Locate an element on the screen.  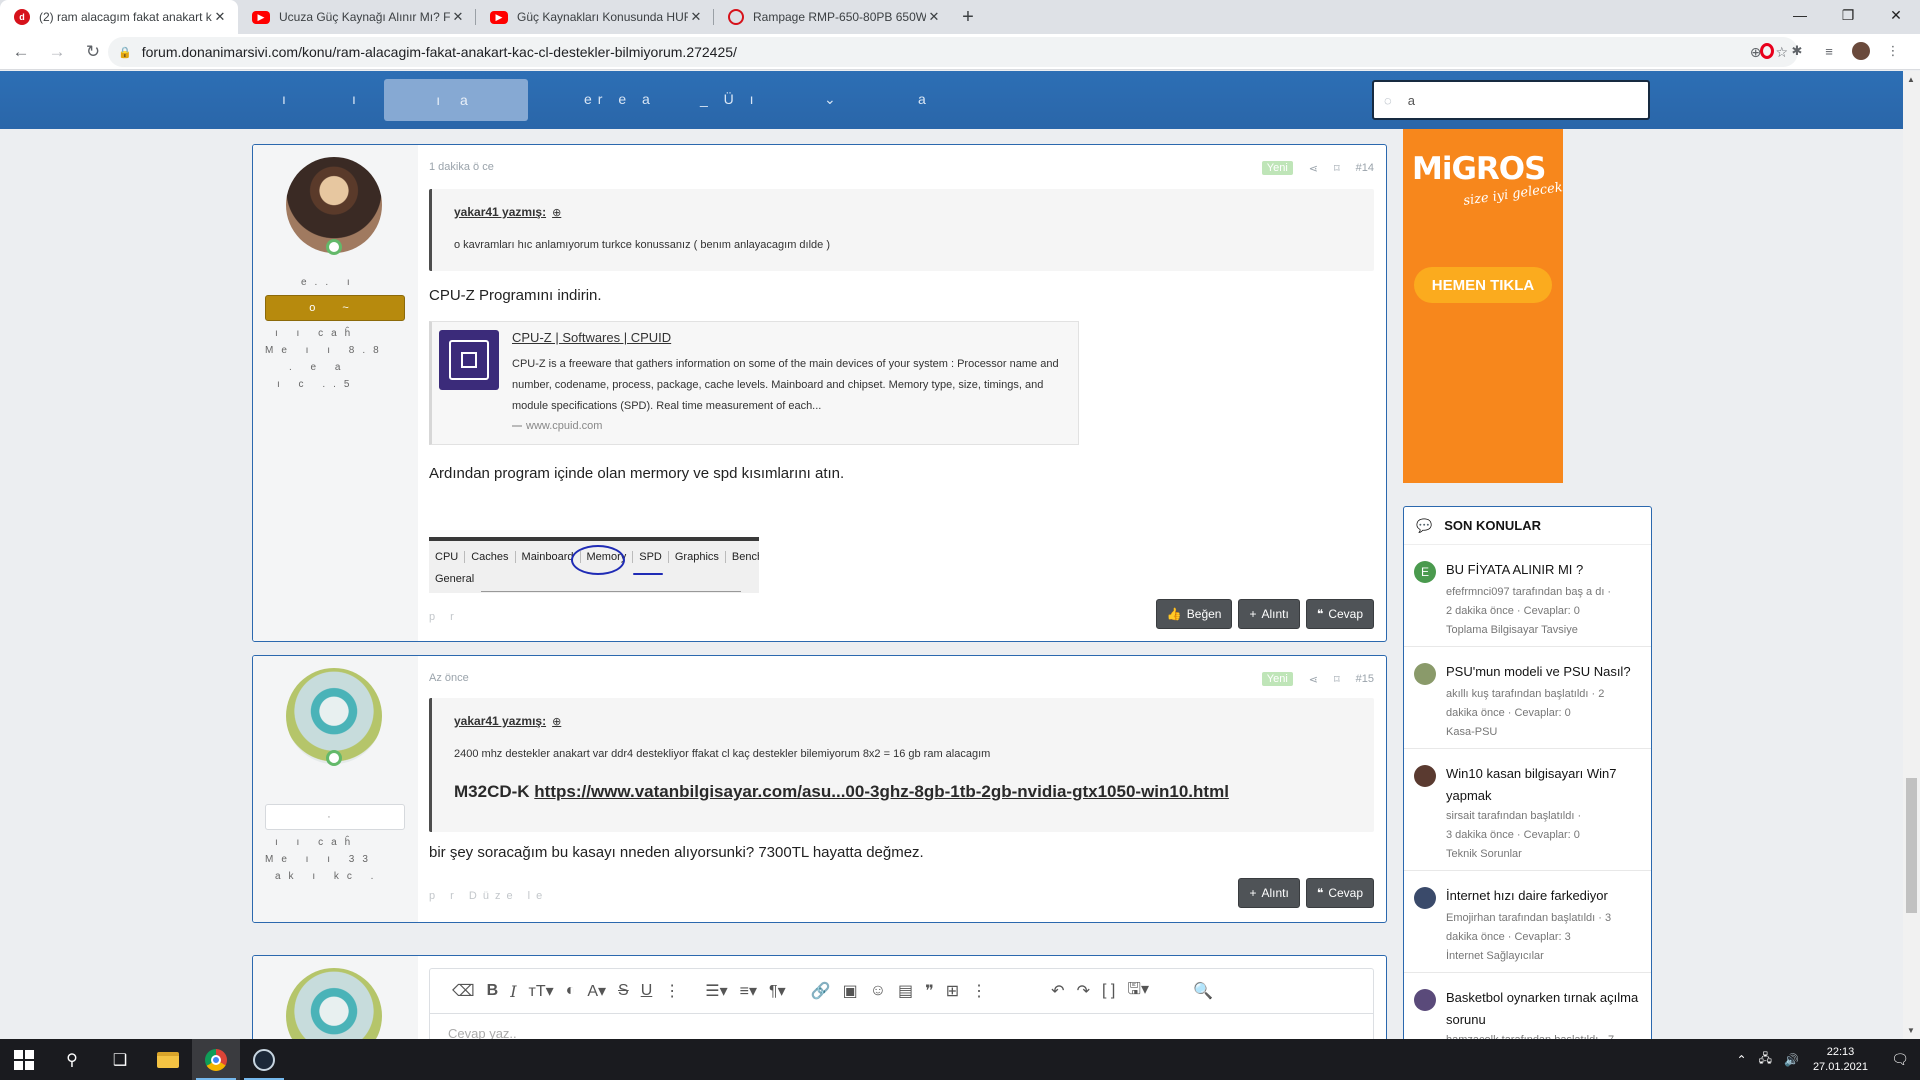
restore-icon: ❐ is located at coordinates (1848, 15).